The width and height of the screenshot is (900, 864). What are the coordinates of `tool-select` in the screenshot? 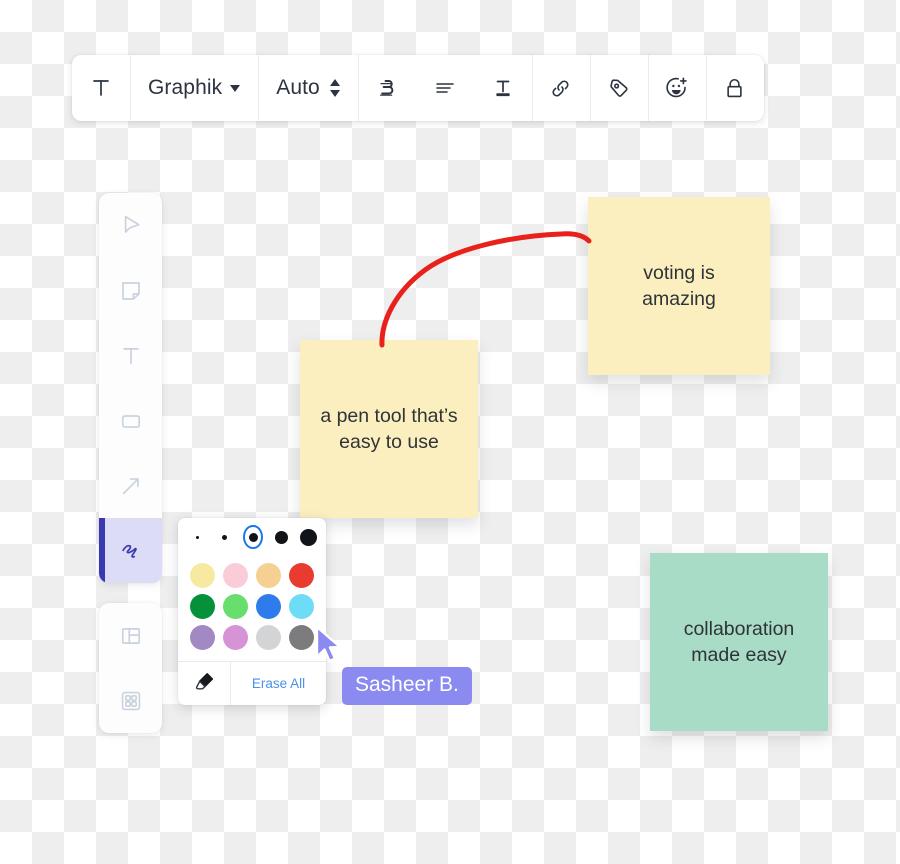 It's located at (130, 225).